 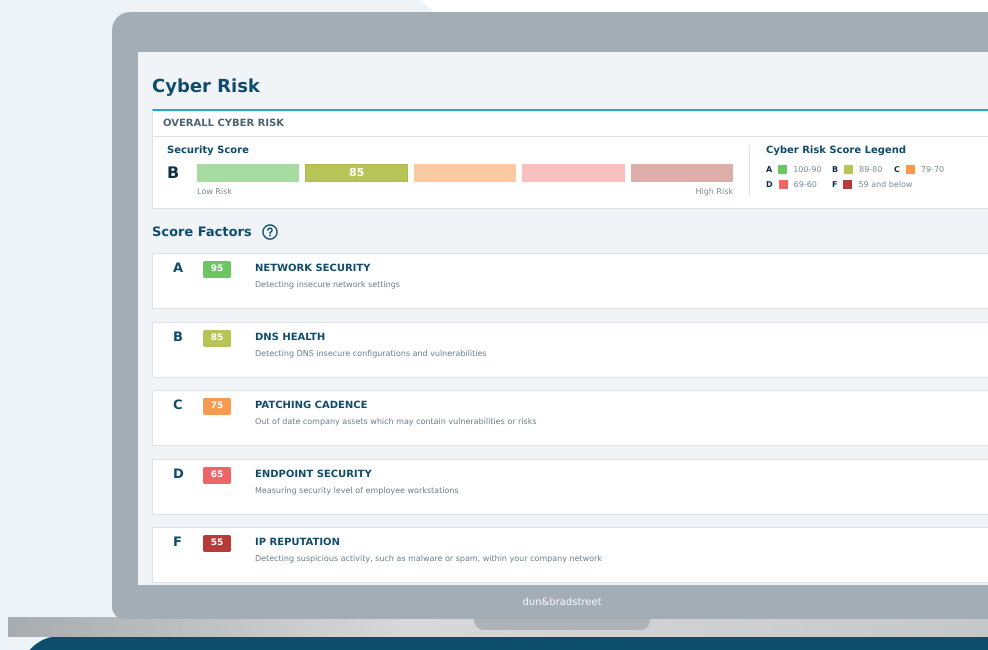 I want to click on factor-name: IP REPUTATION, so click(x=298, y=542).